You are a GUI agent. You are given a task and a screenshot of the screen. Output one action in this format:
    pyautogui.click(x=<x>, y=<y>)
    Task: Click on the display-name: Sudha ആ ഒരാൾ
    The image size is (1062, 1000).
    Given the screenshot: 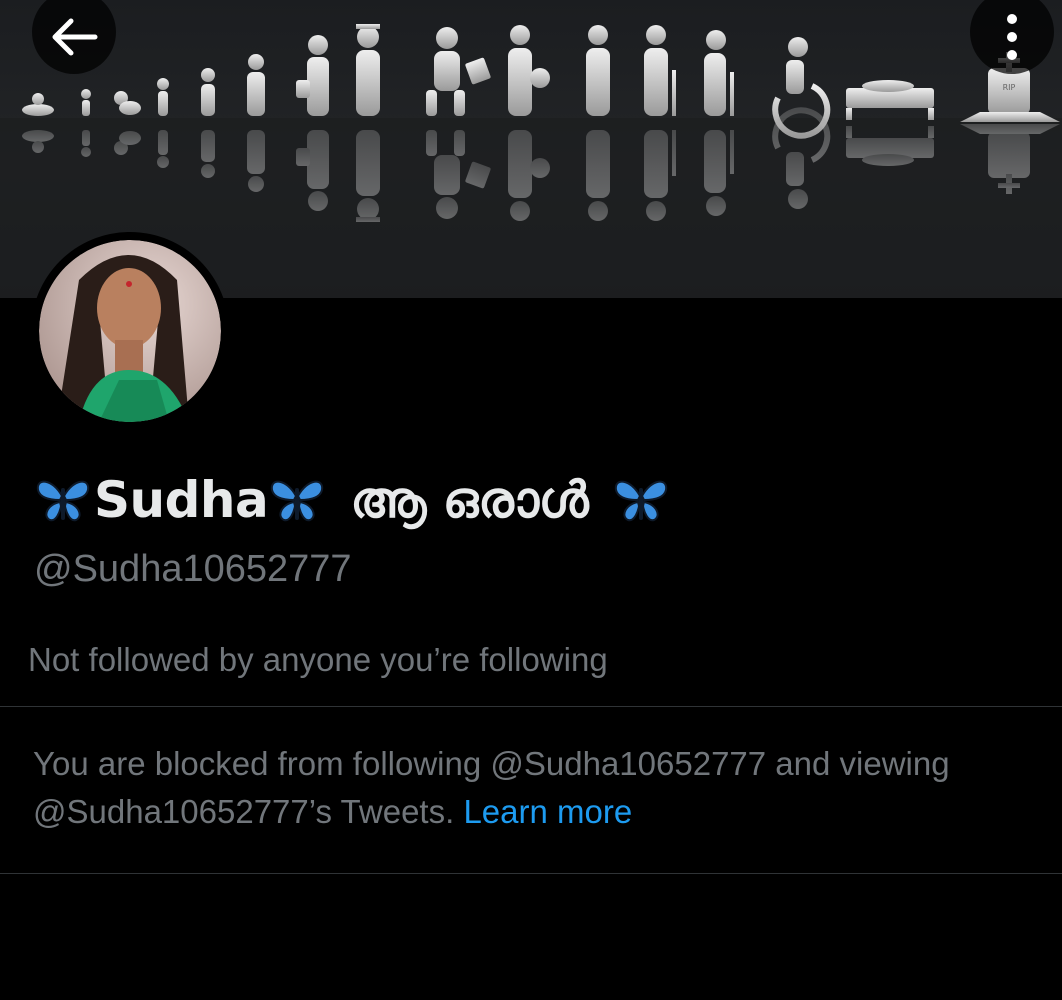 What is the action you would take?
    pyautogui.click(x=352, y=500)
    